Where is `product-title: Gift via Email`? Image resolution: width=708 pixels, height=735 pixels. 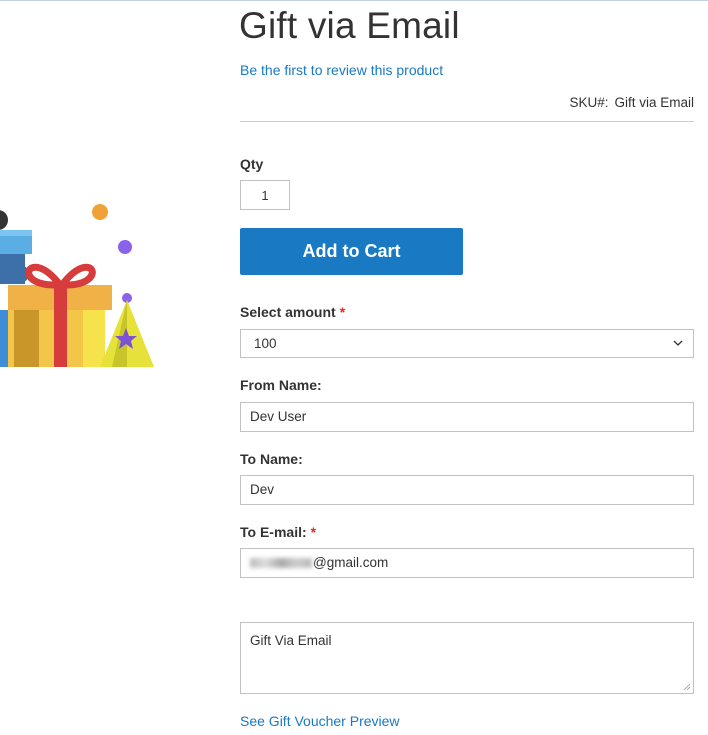 product-title: Gift via Email is located at coordinates (349, 25).